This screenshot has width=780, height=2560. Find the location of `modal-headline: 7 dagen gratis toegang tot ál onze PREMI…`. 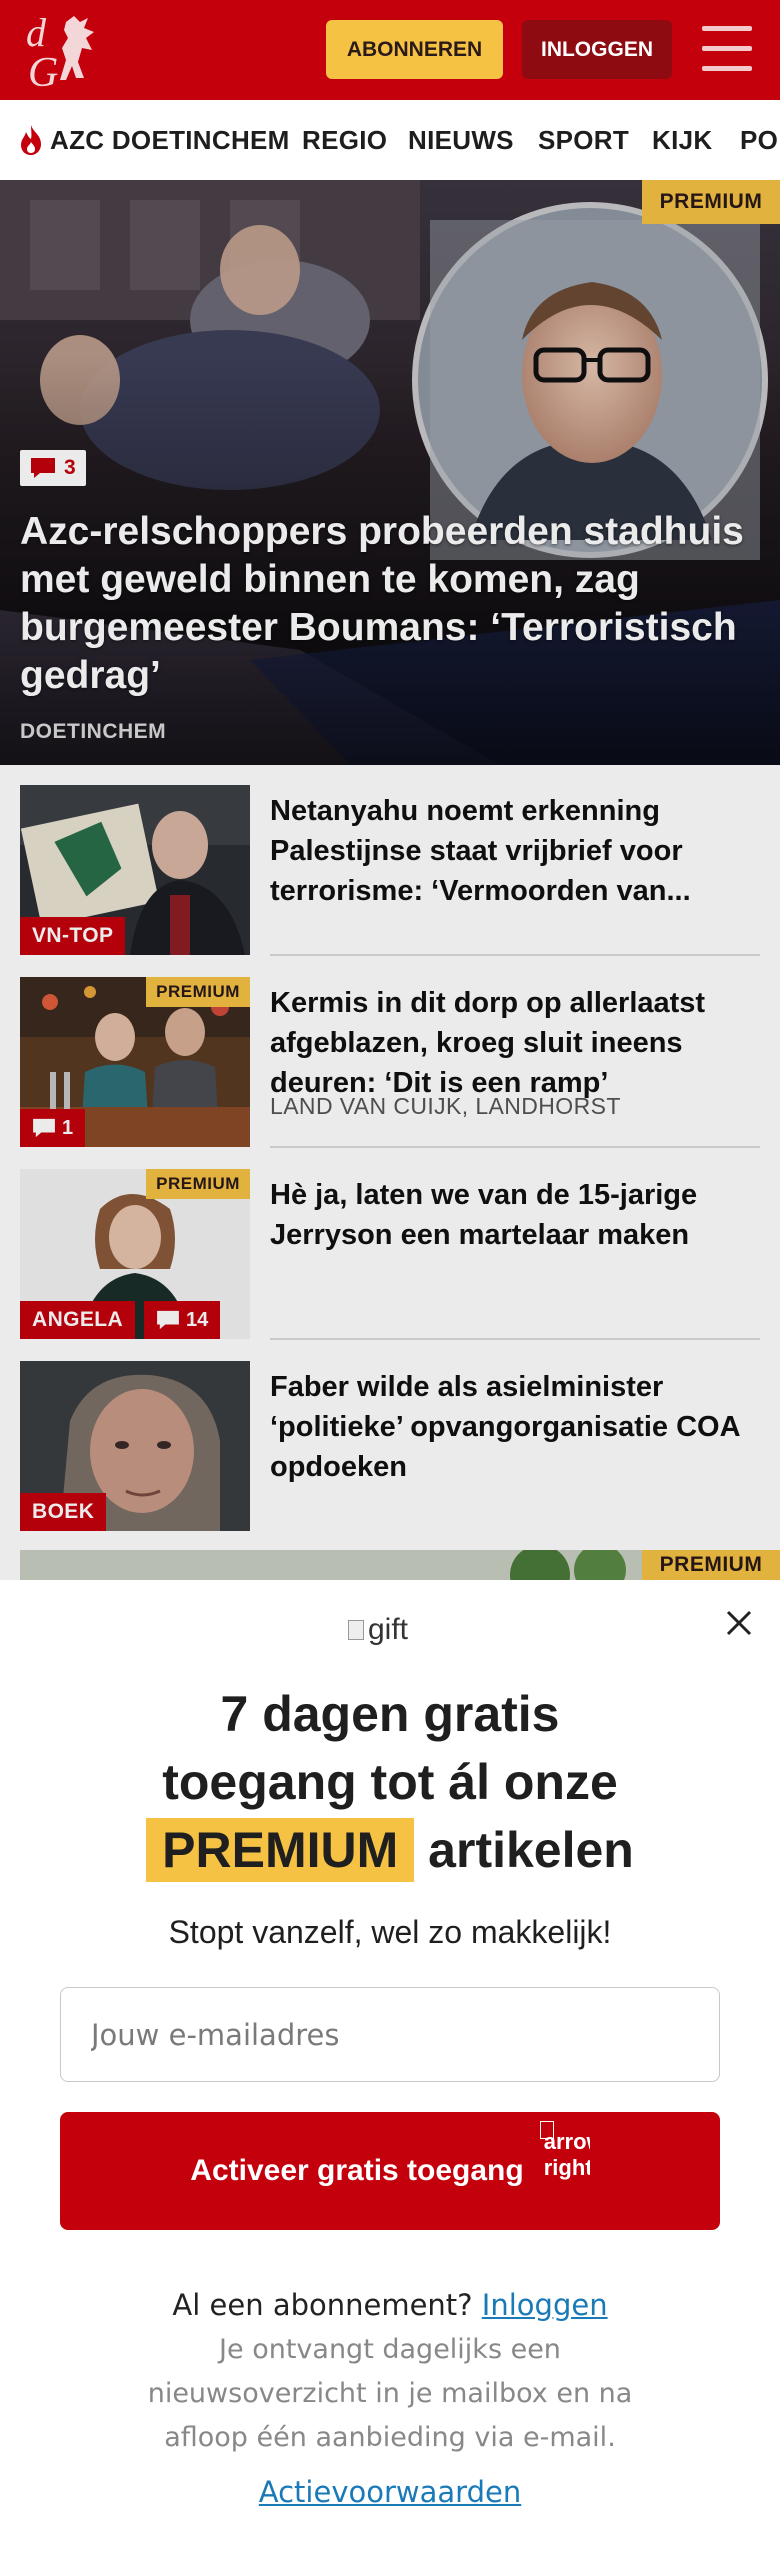

modal-headline: 7 dagen gratis toegang tot ál onze PREMI… is located at coordinates (390, 1782).